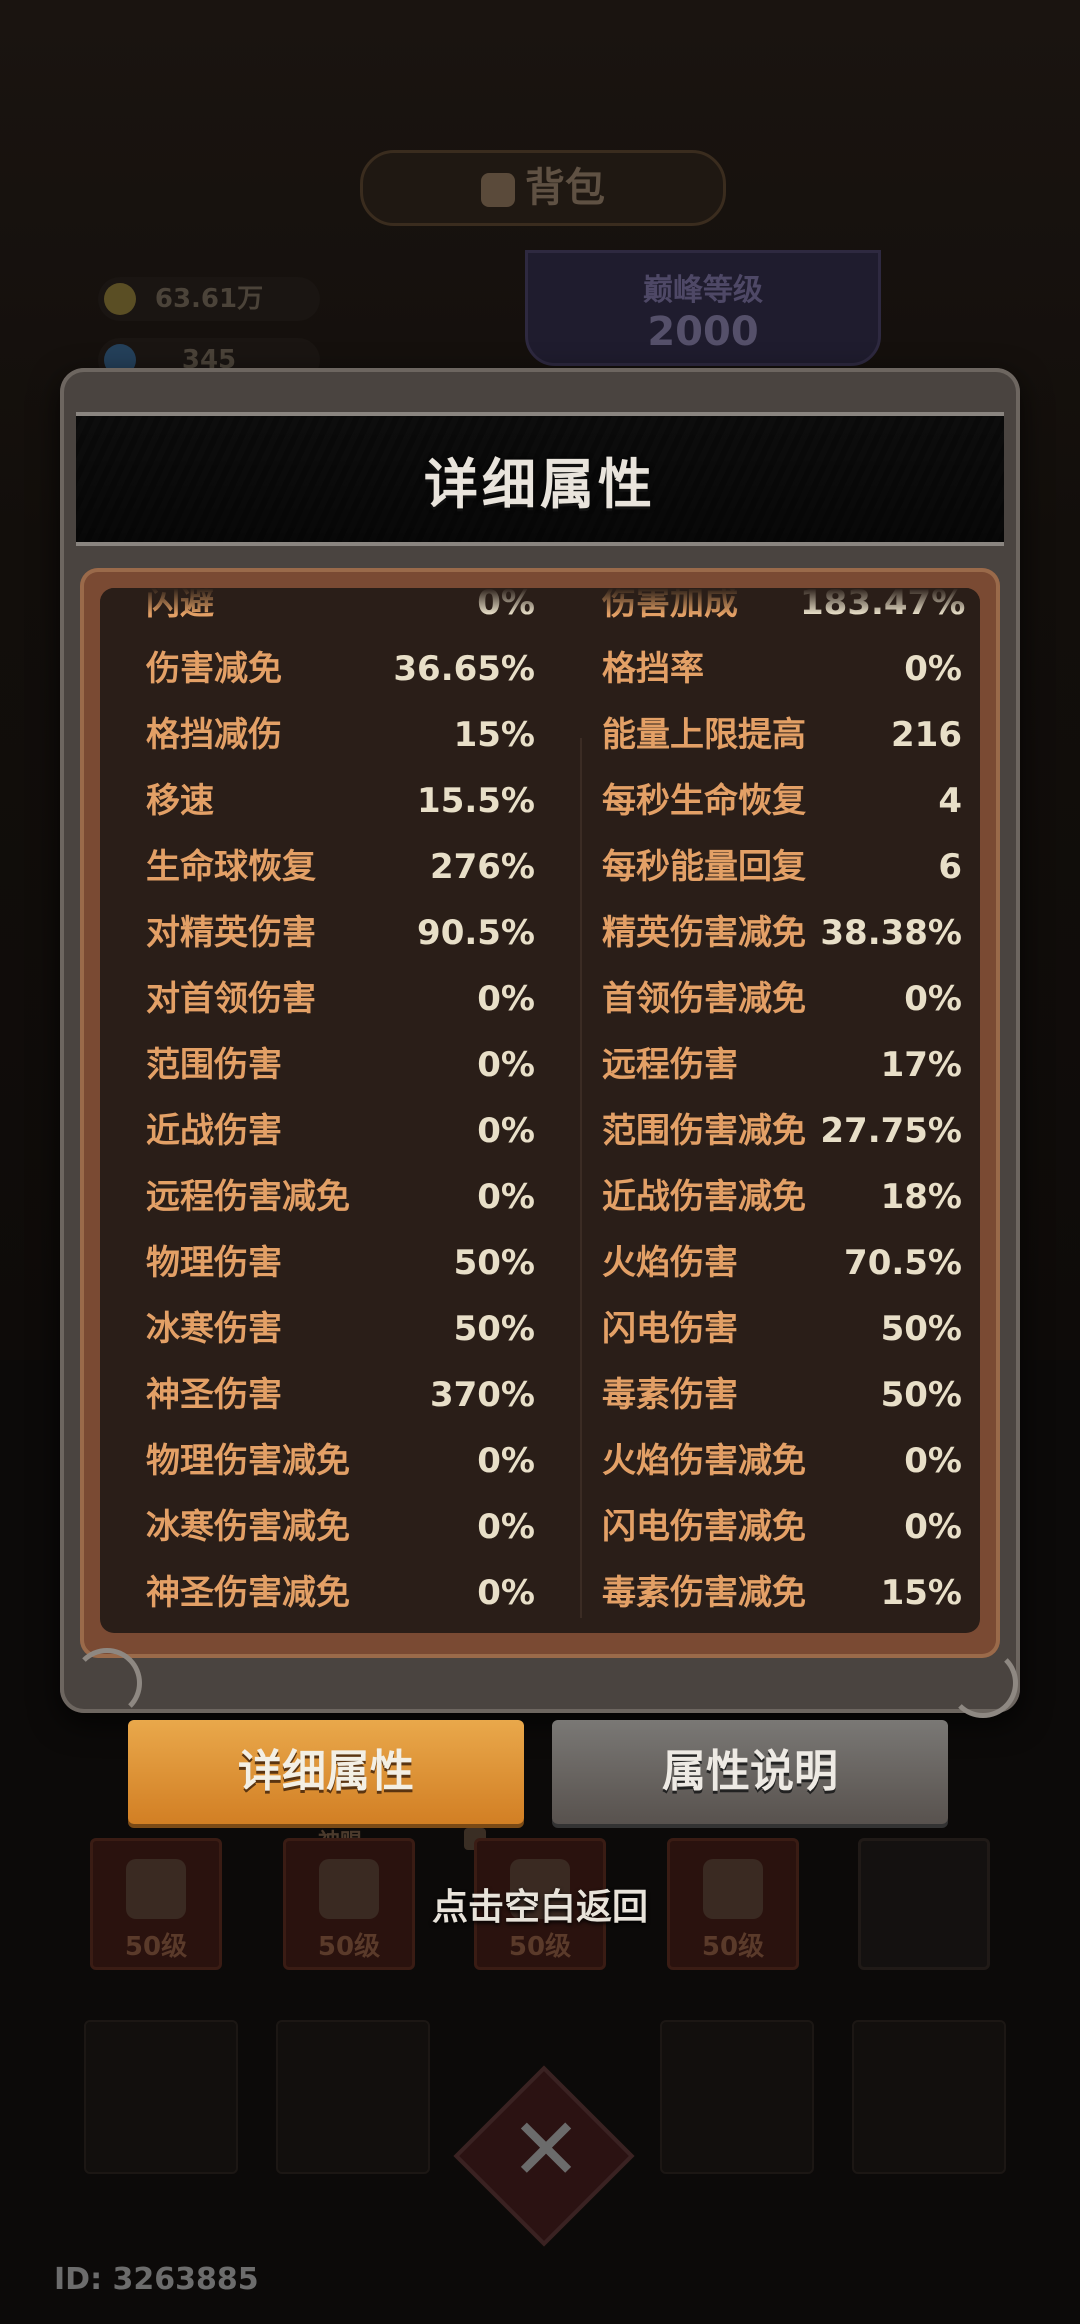 The height and width of the screenshot is (2324, 1080). Describe the element at coordinates (540, 1527) in the screenshot. I see `stat-row: 冰寒伤害减免 0% 闪电伤害减免 0%` at that location.